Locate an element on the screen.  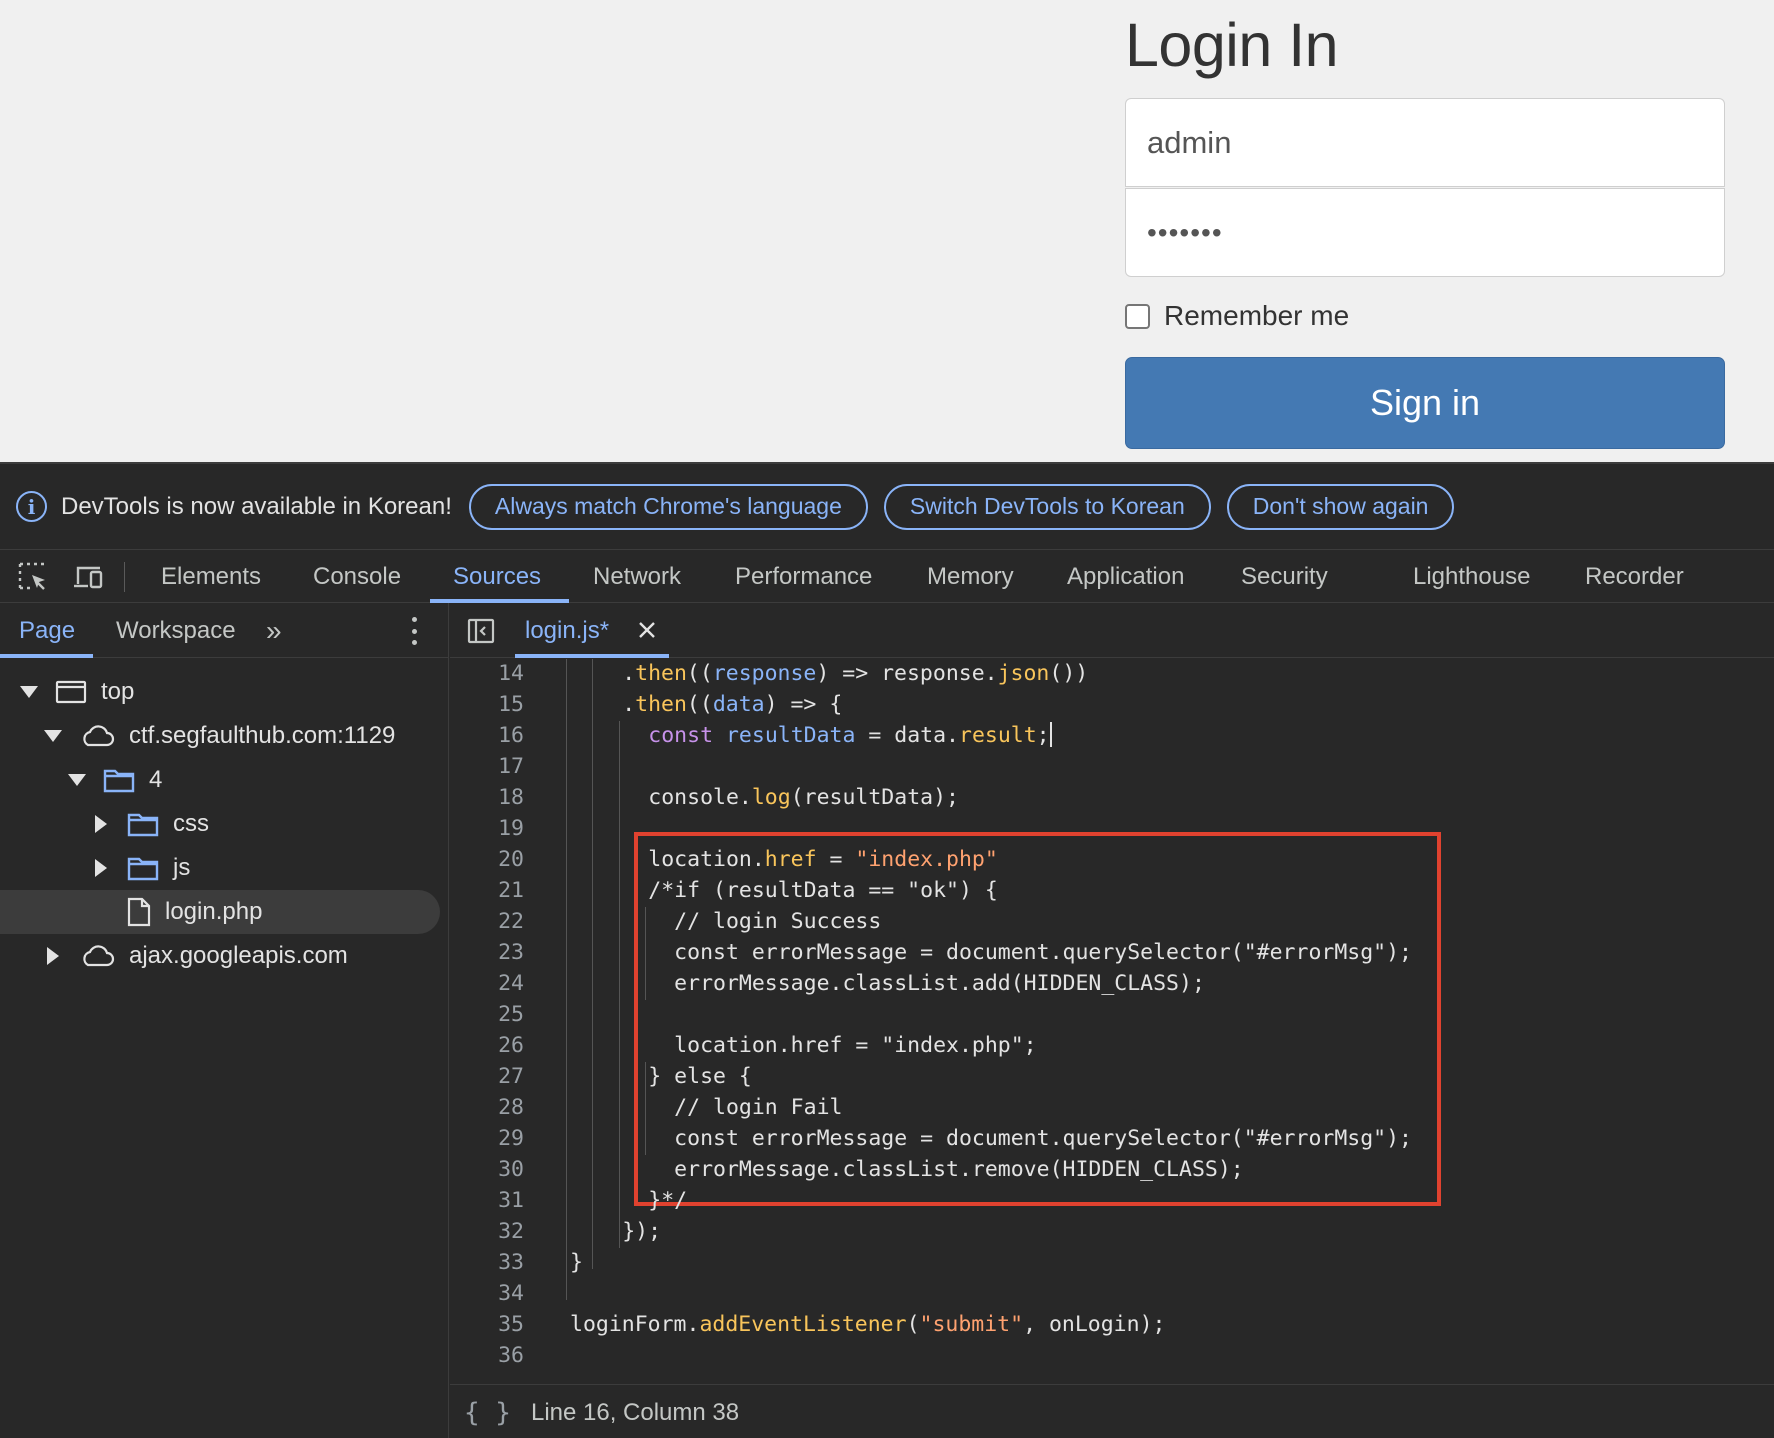
line-number: 23 is located at coordinates (487, 952).